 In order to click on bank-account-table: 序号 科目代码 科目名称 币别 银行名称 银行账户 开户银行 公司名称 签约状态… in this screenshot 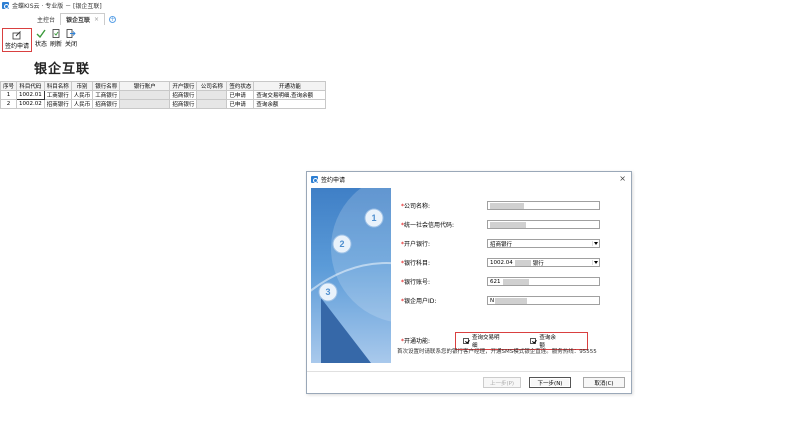, I will do `click(163, 95)`.